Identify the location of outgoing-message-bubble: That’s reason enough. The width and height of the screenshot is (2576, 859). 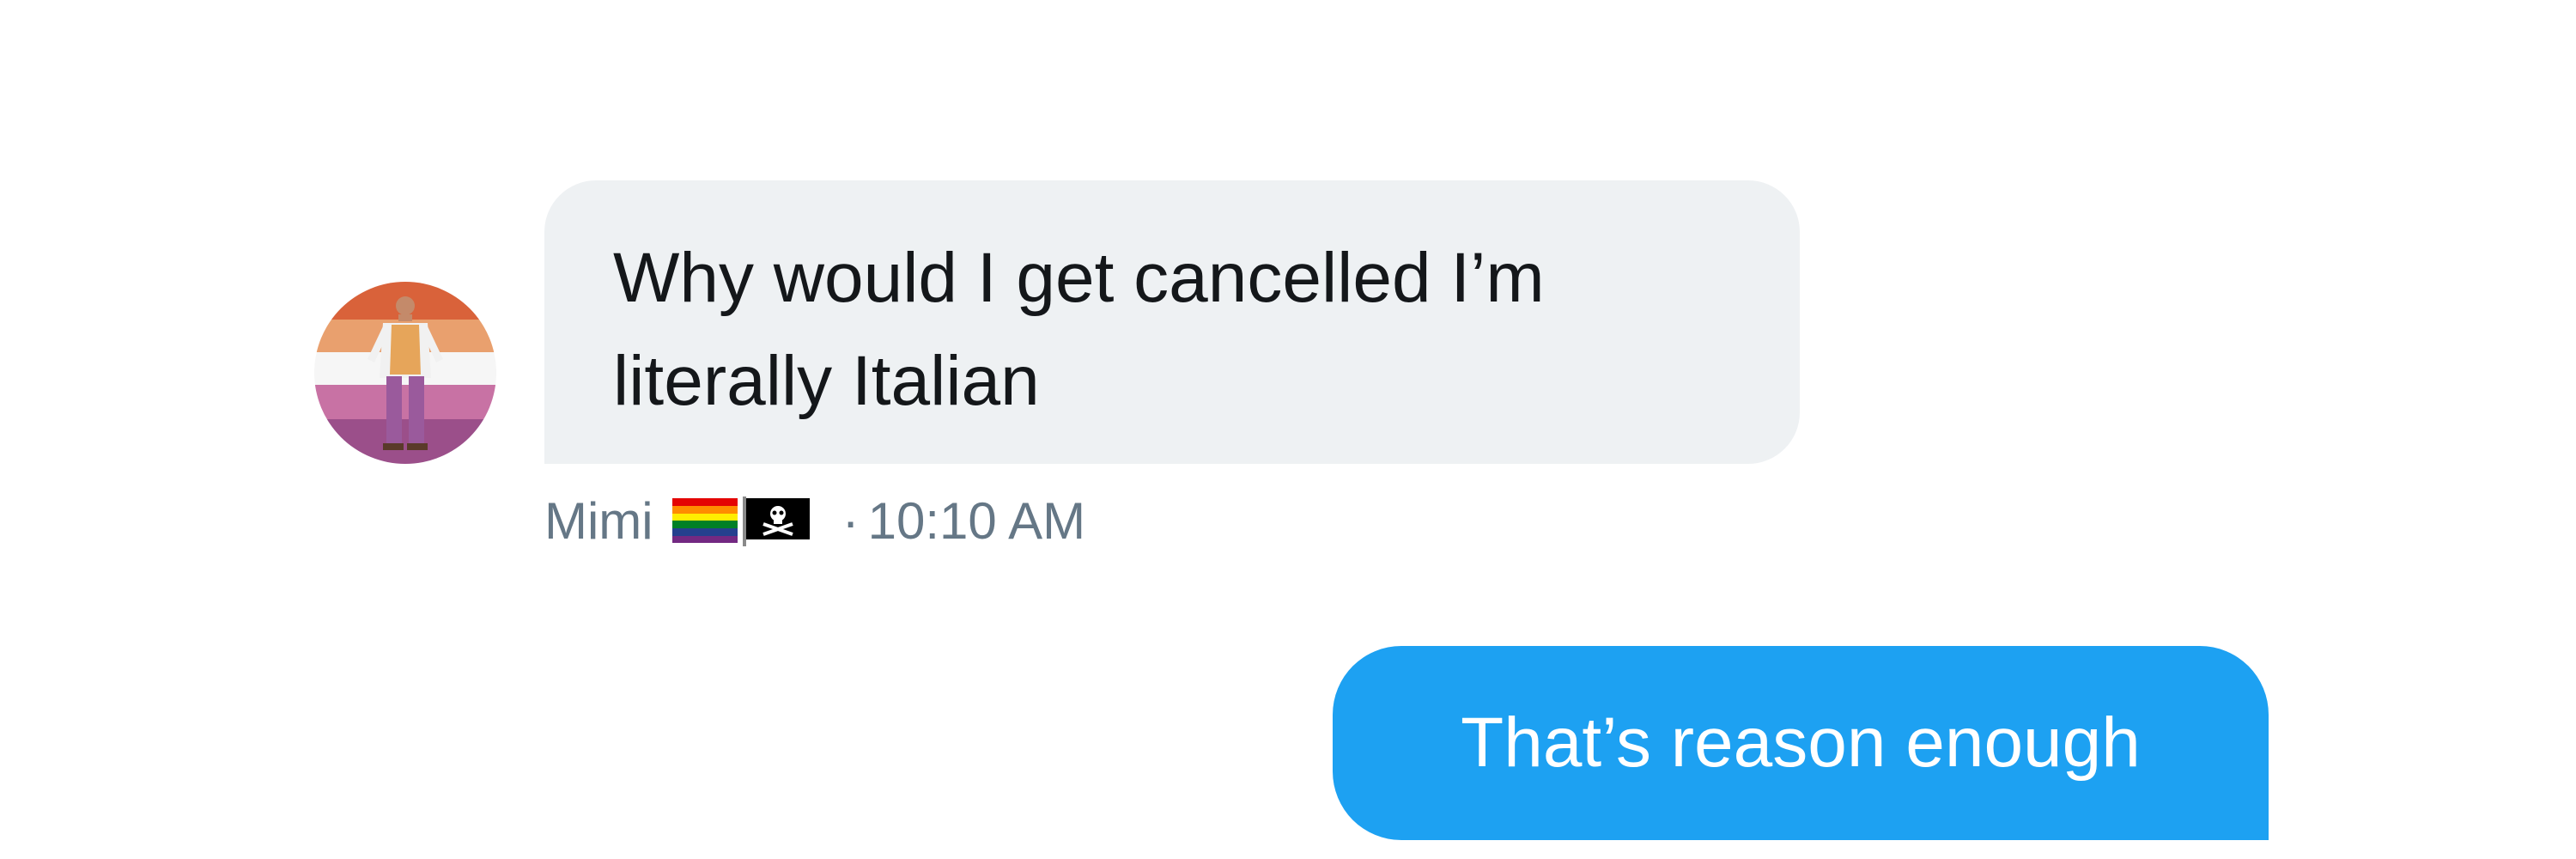
(1801, 743).